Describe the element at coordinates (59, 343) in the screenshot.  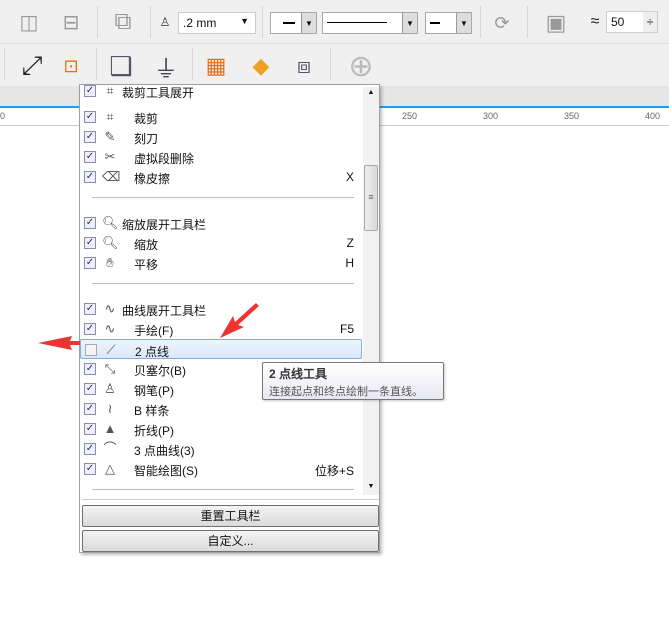
I see `red-arrow-left` at that location.